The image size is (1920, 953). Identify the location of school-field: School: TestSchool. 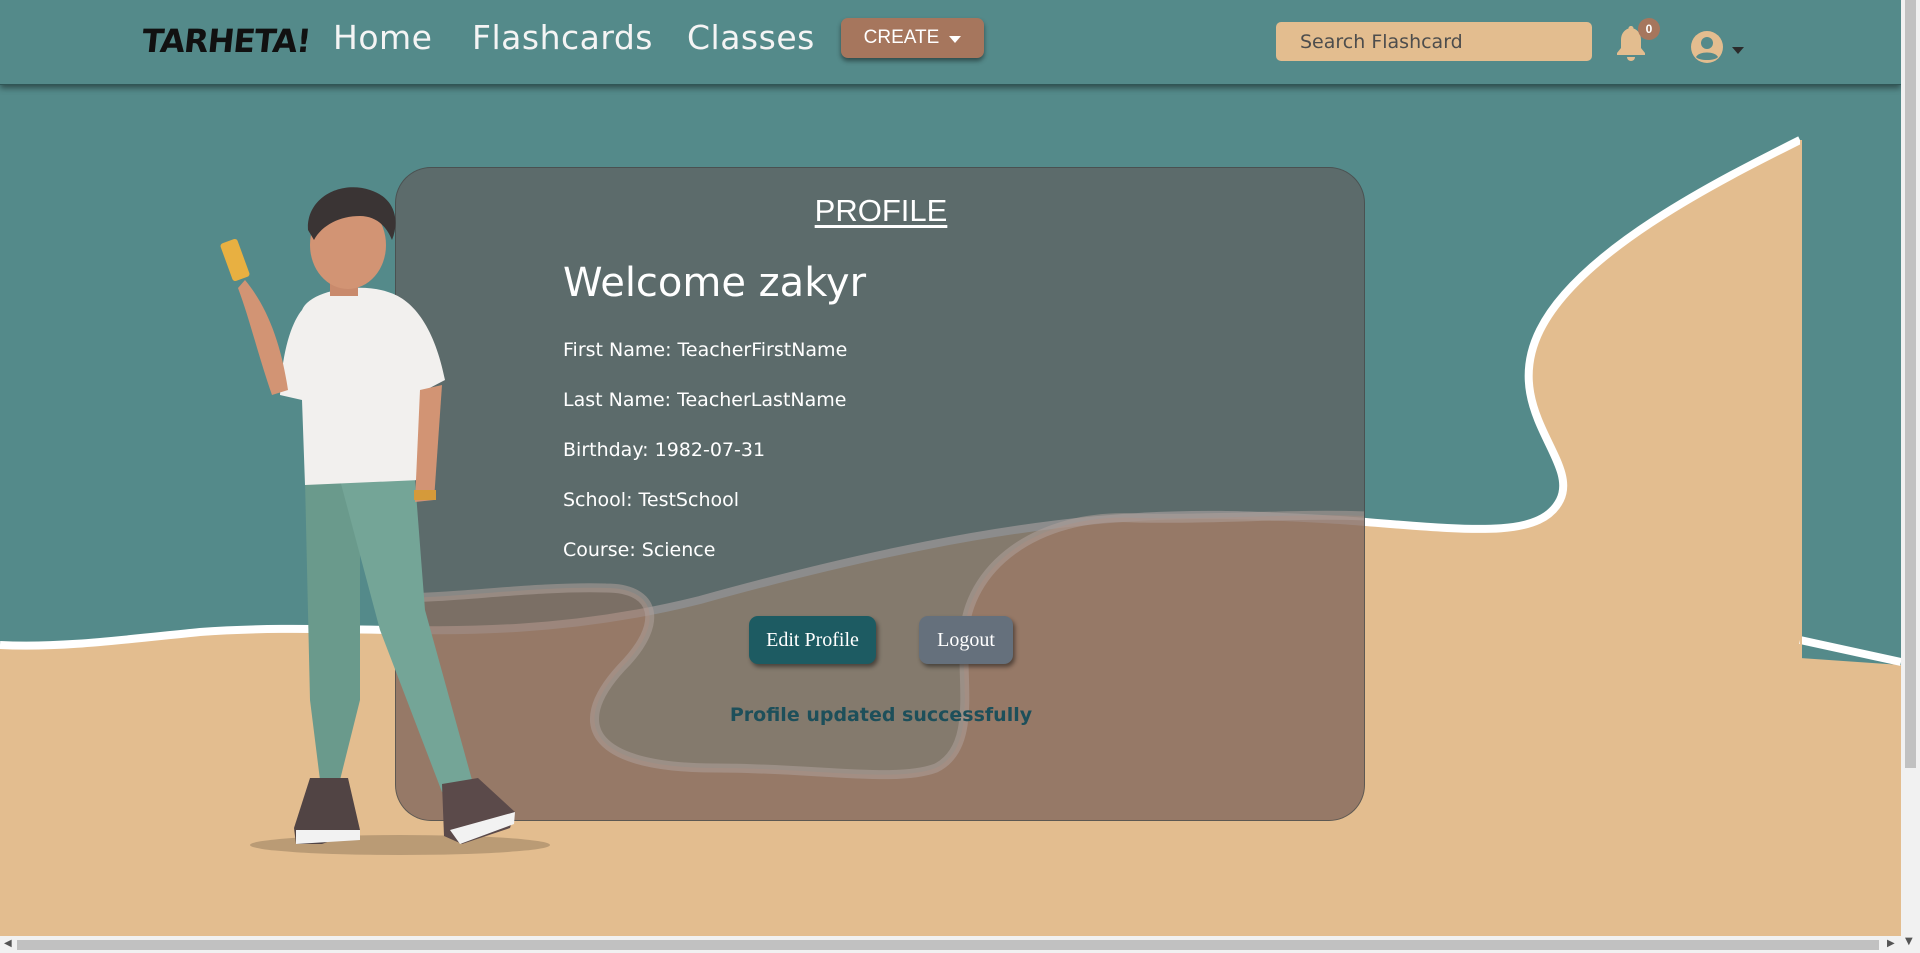
(651, 500).